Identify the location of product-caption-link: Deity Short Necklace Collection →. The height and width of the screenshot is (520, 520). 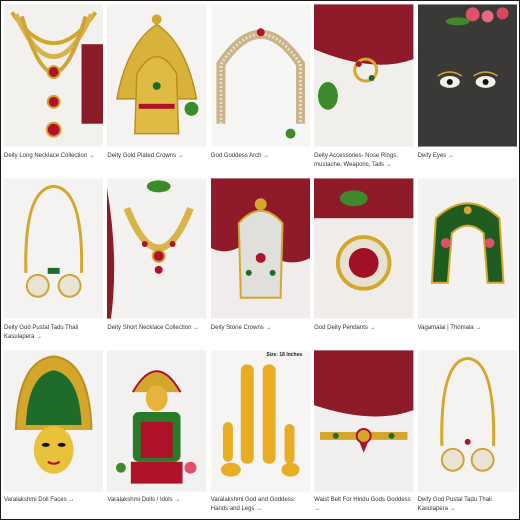
(156, 328).